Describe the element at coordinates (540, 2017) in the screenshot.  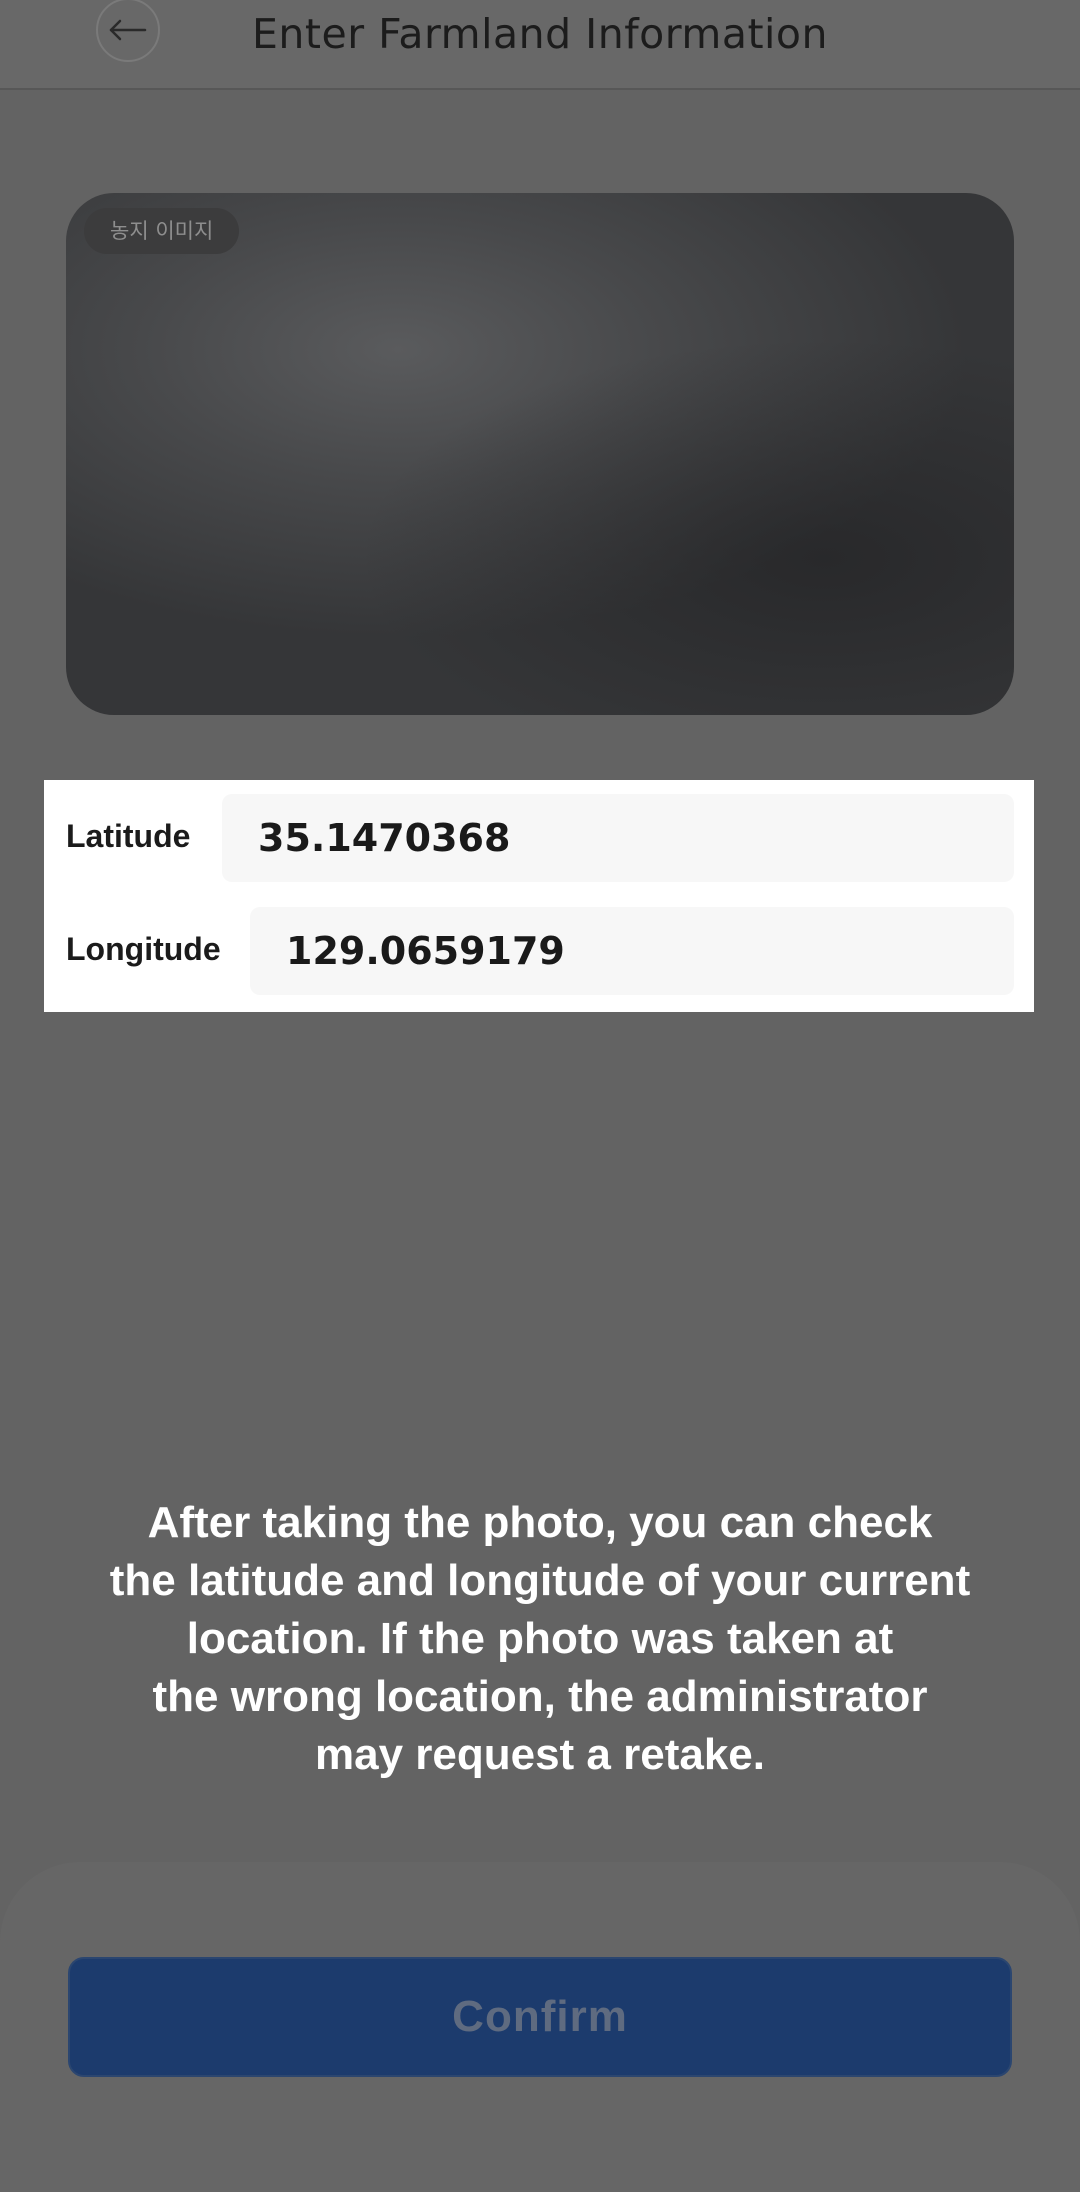
I see `confirm-button: Confirm` at that location.